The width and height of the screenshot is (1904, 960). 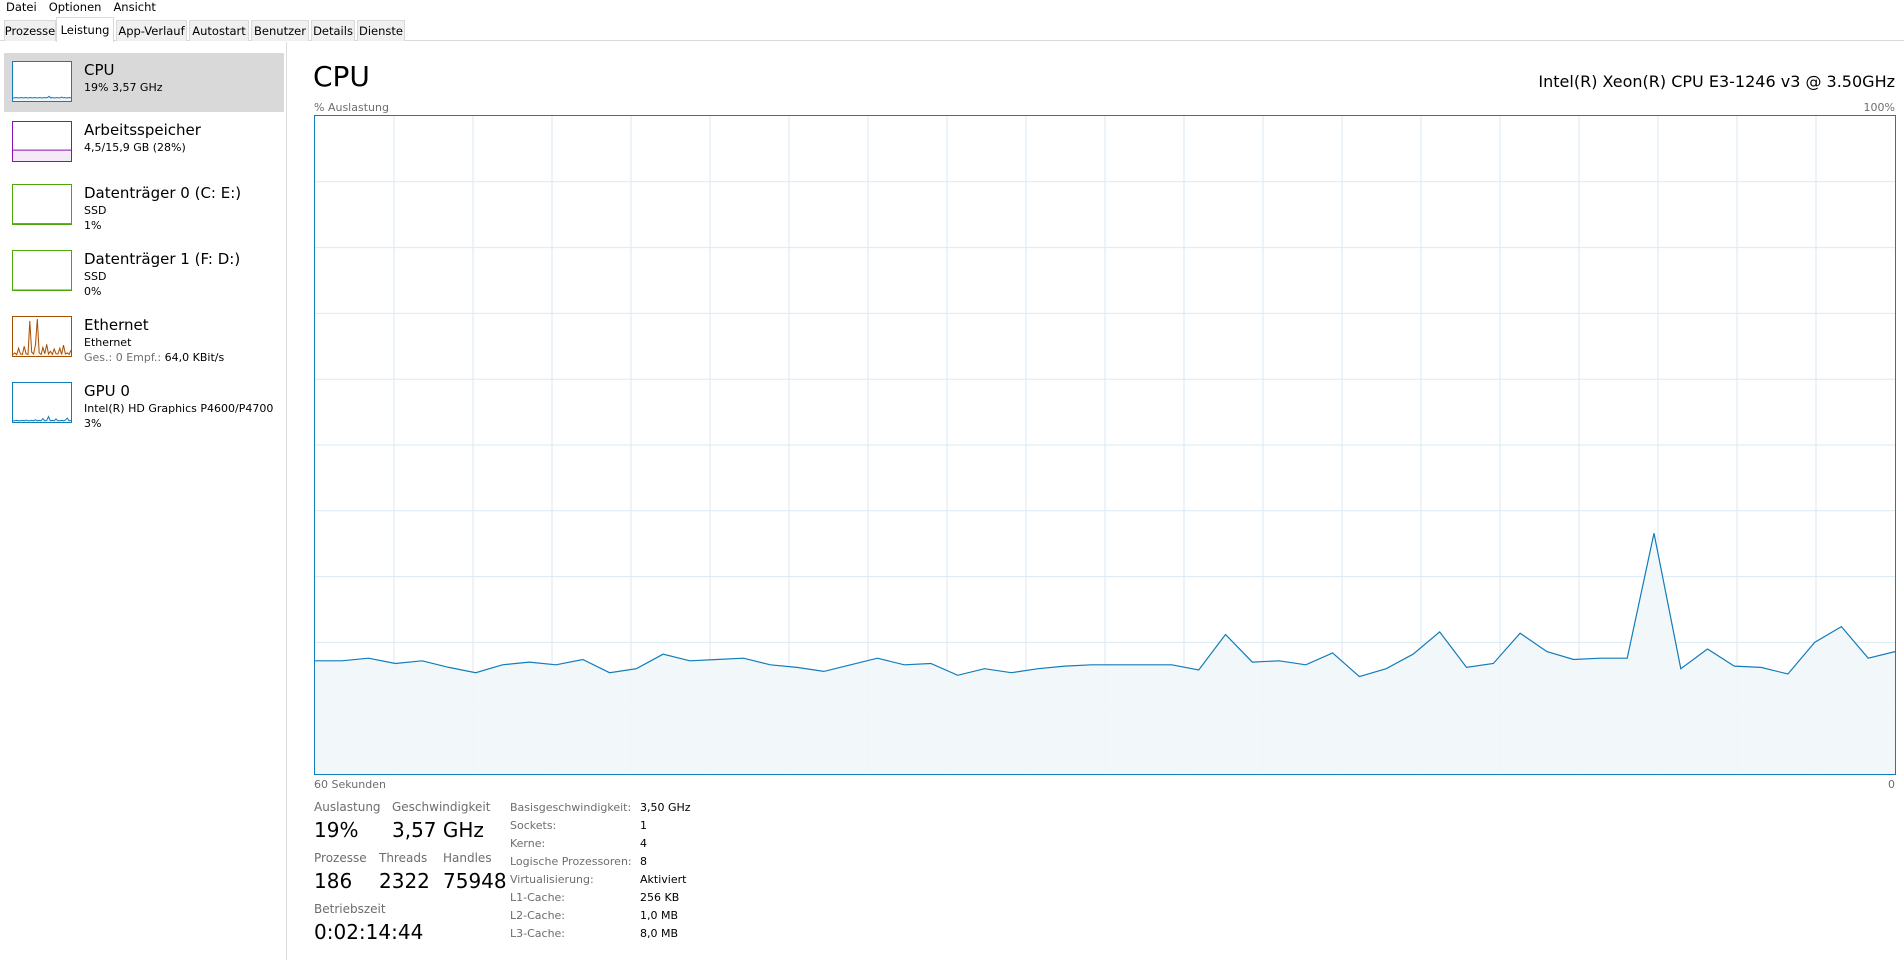 I want to click on memory-thumbnail-graph, so click(x=42, y=141).